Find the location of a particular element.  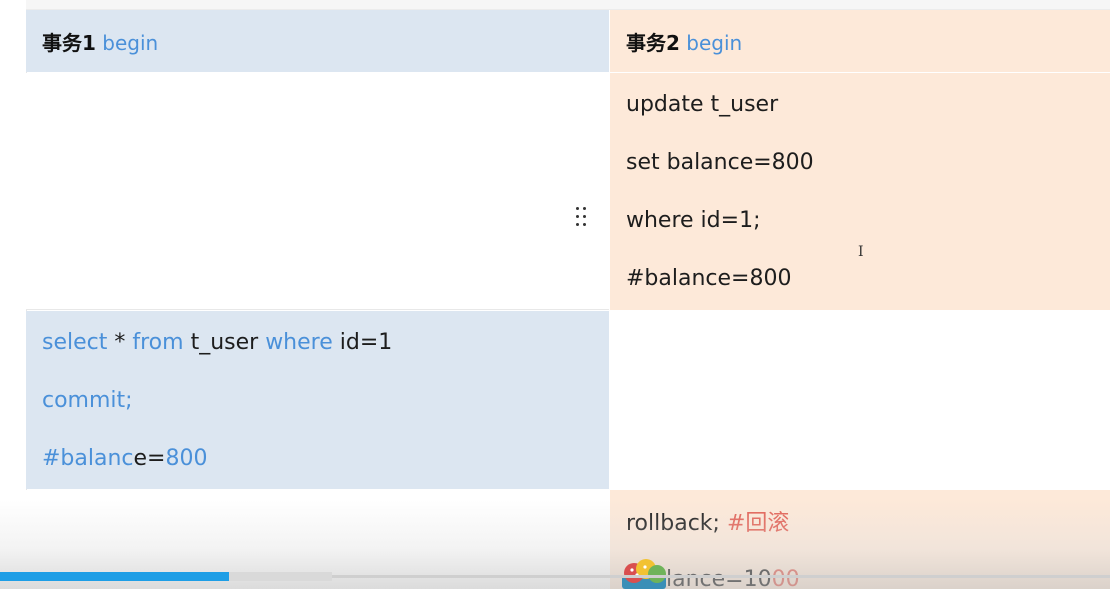

tx2-balance-line: lance=1000 is located at coordinates (733, 580).